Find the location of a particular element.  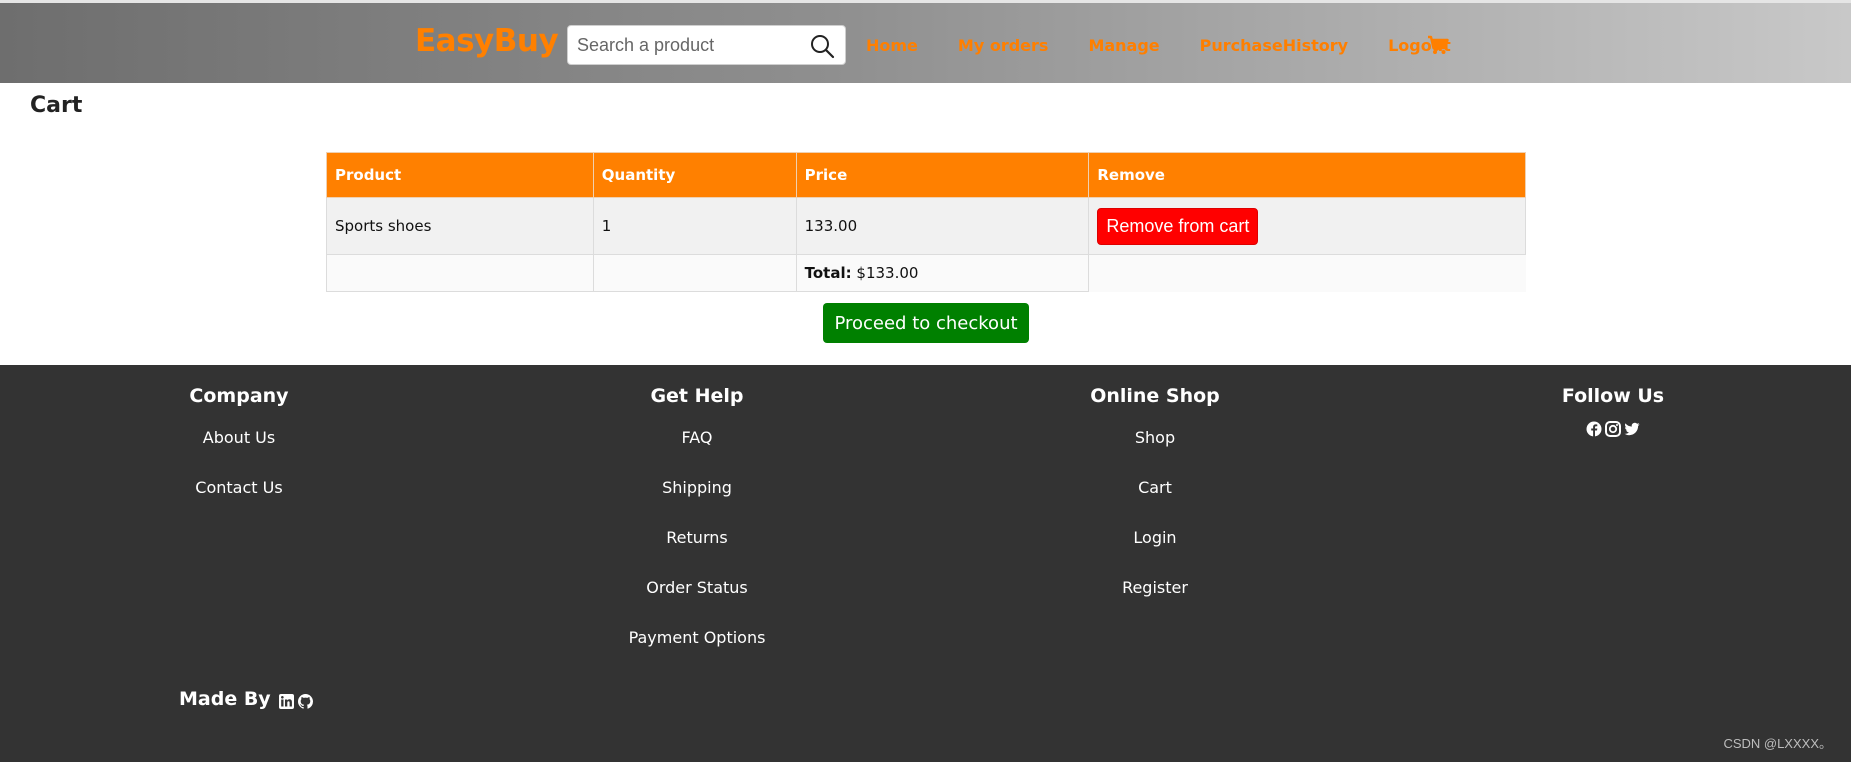

footer-link-faq: FAQ is located at coordinates (697, 450).